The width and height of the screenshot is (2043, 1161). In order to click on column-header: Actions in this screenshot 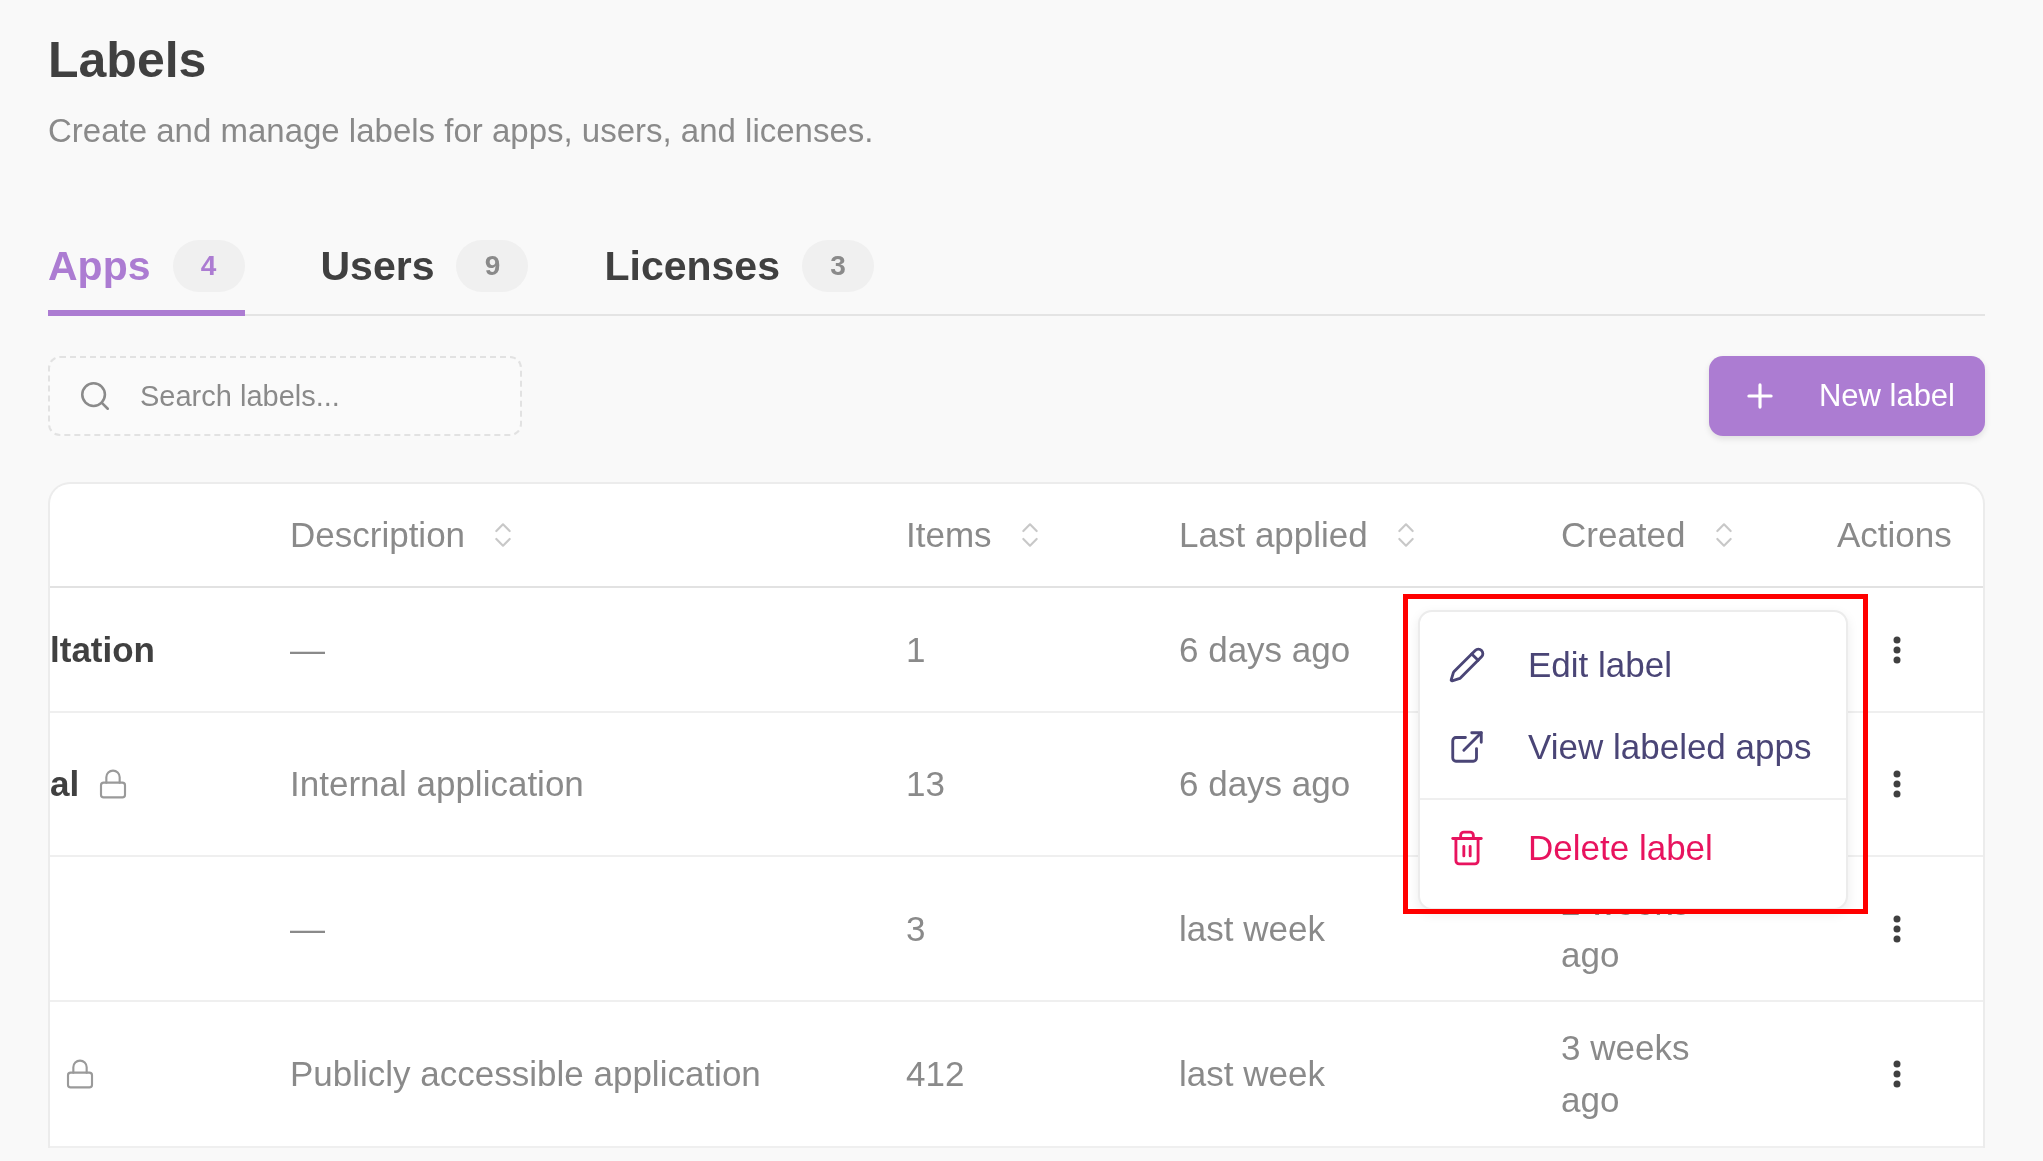, I will do `click(1894, 535)`.